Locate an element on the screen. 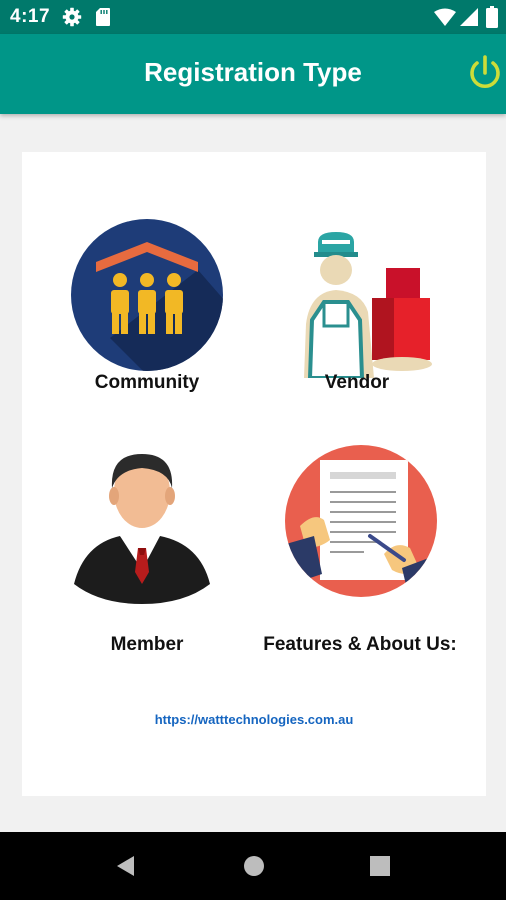 This screenshot has height=900, width=506. member-option: Member is located at coordinates (147, 551).